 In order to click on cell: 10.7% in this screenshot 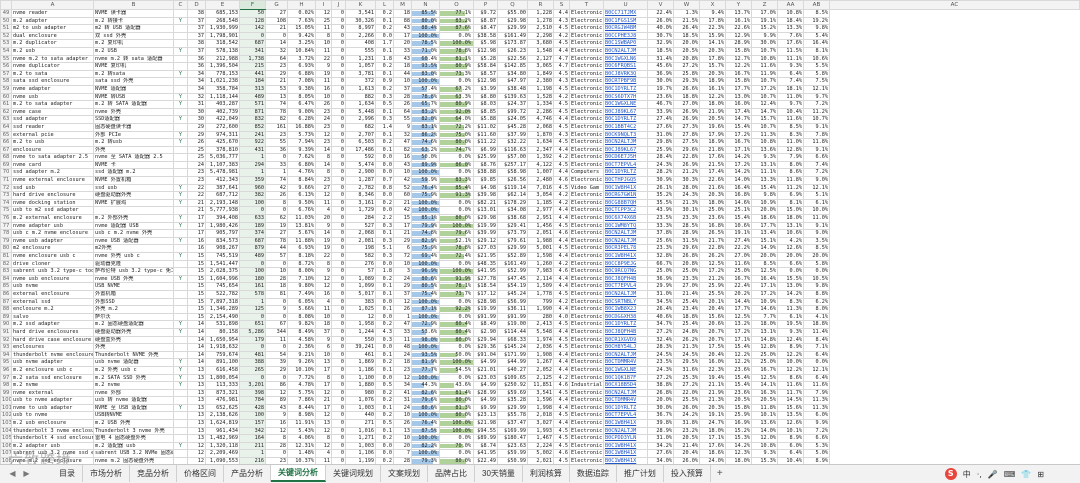, I will do `click(764, 81)`.